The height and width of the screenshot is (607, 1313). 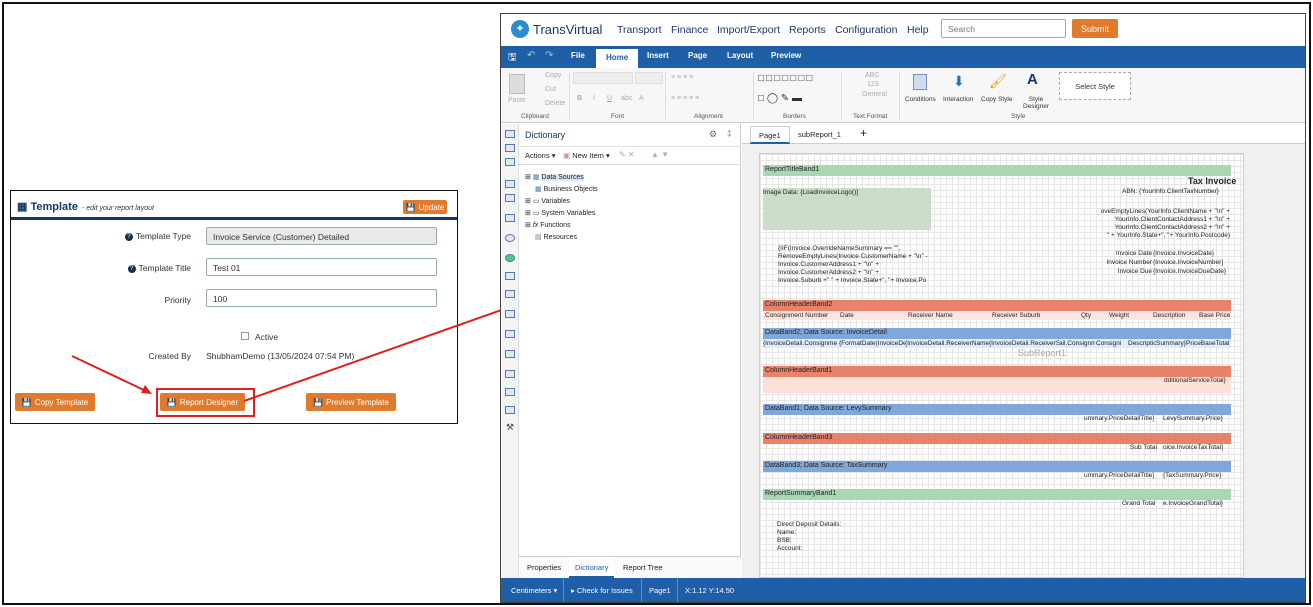 I want to click on nav-import-export: Import/Export, so click(x=748, y=30).